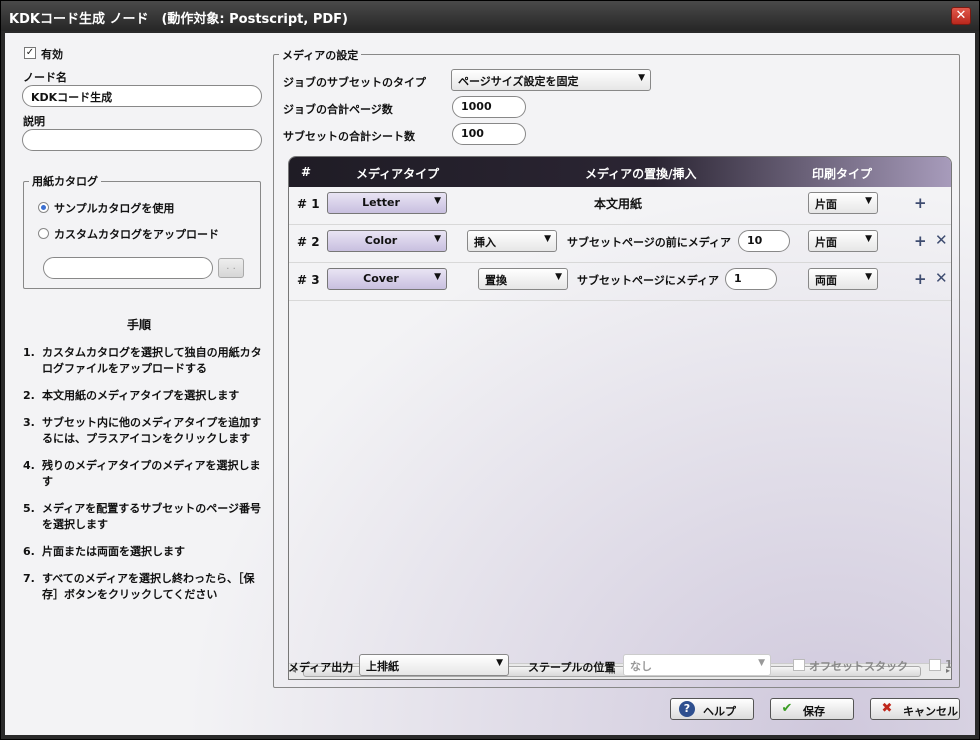  I want to click on save-button: ✔ 保存, so click(812, 709).